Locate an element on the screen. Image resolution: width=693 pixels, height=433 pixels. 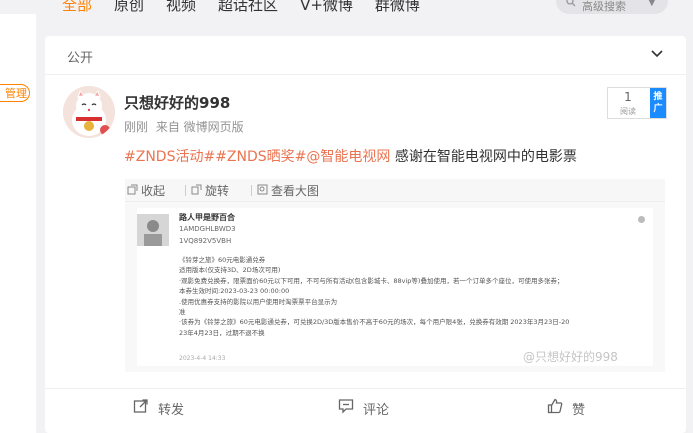
view-large-label: 查看大图 is located at coordinates (295, 191).